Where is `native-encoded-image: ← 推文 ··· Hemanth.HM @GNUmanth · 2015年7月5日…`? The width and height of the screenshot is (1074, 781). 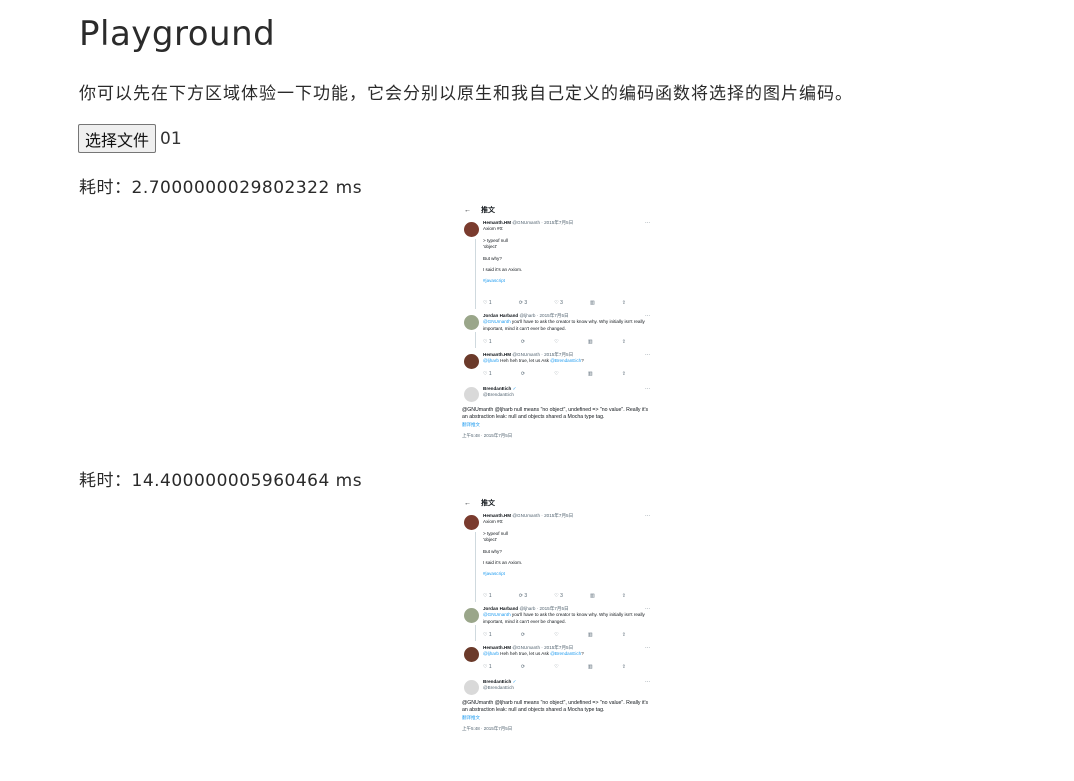 native-encoded-image: ← 推文 ··· Hemanth.HM @GNUmanth · 2015年7月5日… is located at coordinates (557, 323).